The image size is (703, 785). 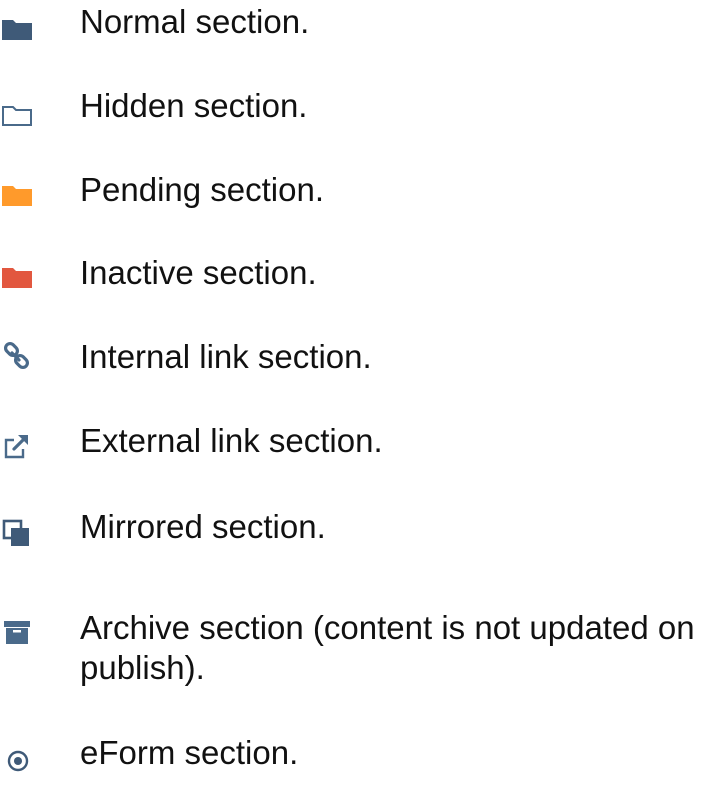 What do you see at coordinates (198, 272) in the screenshot?
I see `legend-label-inactive: Inactive section.` at bounding box center [198, 272].